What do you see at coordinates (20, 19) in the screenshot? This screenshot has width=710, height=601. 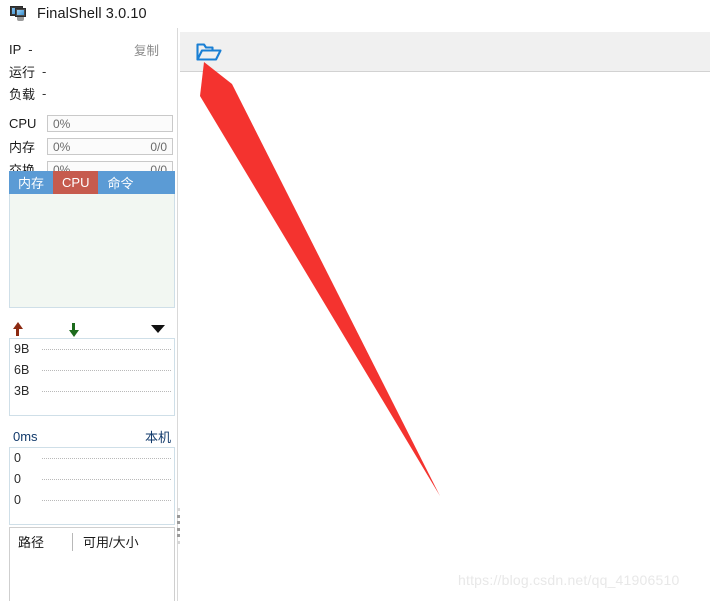 I see `monitor-icon-stand` at bounding box center [20, 19].